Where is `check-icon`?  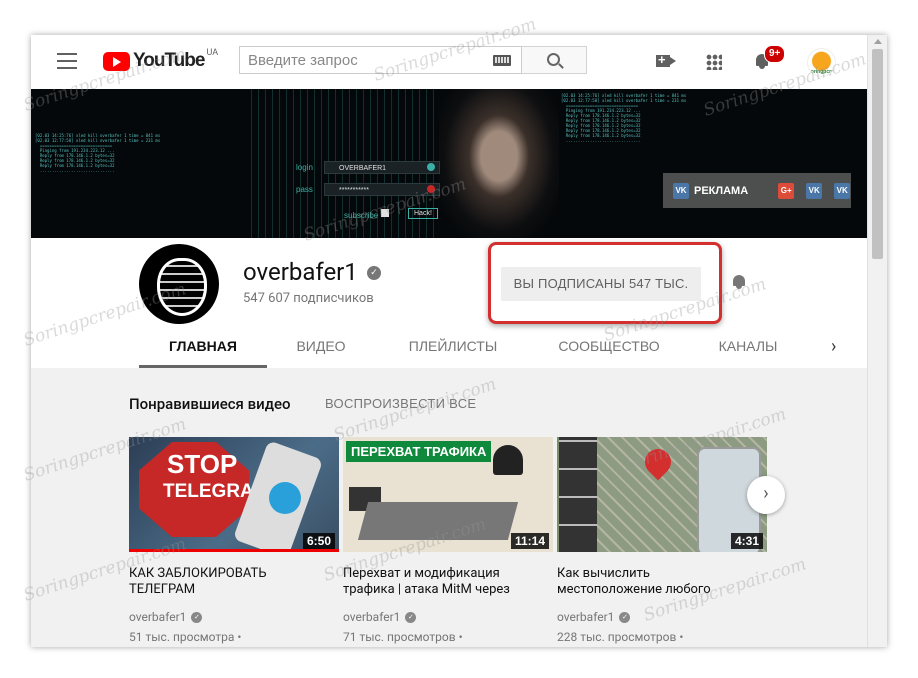
check-icon is located at coordinates (431, 167).